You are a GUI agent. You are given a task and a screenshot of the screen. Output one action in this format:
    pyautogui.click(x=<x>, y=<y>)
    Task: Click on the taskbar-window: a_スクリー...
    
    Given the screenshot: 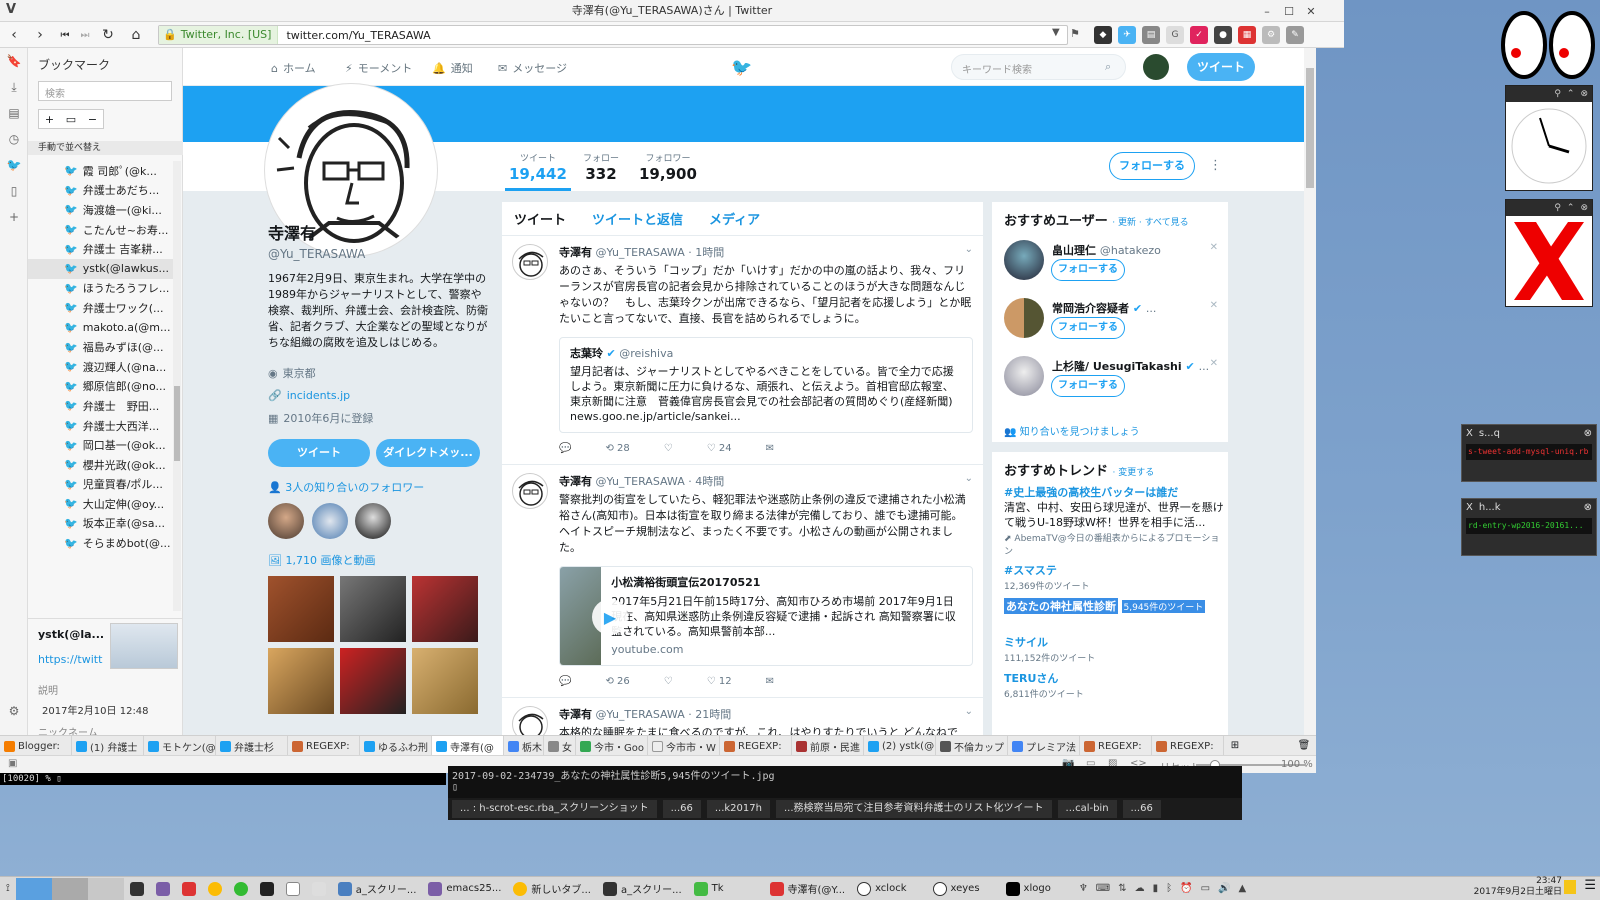 What is the action you would take?
    pyautogui.click(x=377, y=889)
    